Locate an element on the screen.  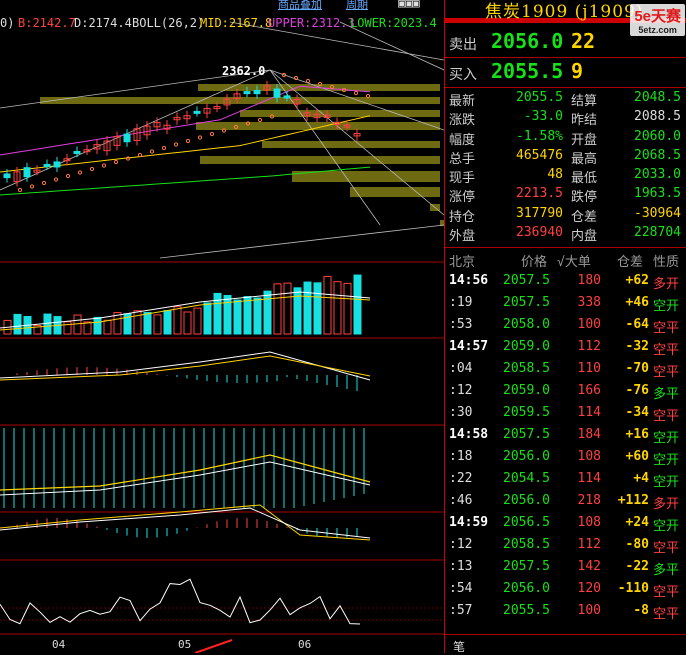
tick-time: :57 is located at coordinates (461, 610).